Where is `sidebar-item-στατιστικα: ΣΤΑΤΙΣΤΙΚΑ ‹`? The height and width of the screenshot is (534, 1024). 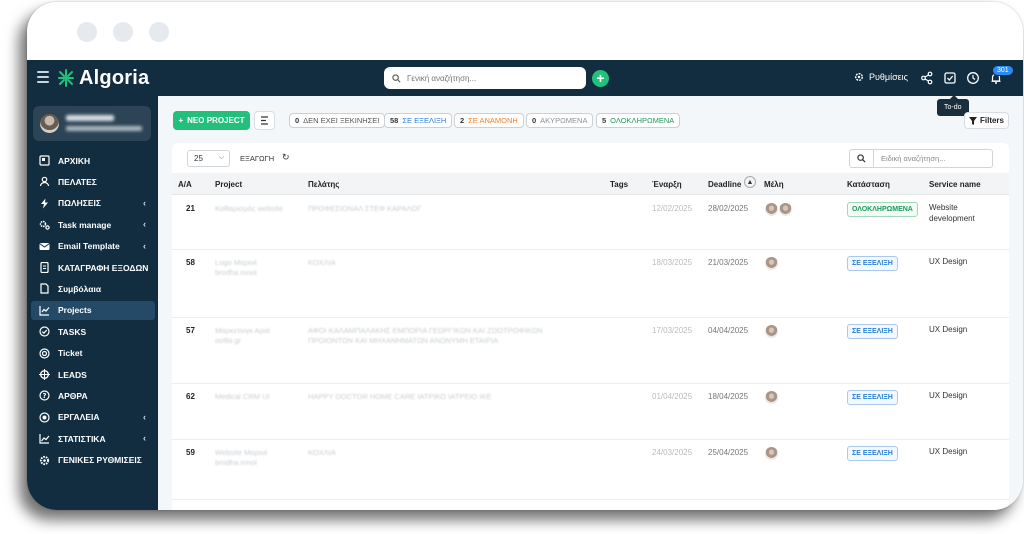
sidebar-item-στατιστικα: ΣΤΑΤΙΣΤΙΚΑ ‹ is located at coordinates (93, 438).